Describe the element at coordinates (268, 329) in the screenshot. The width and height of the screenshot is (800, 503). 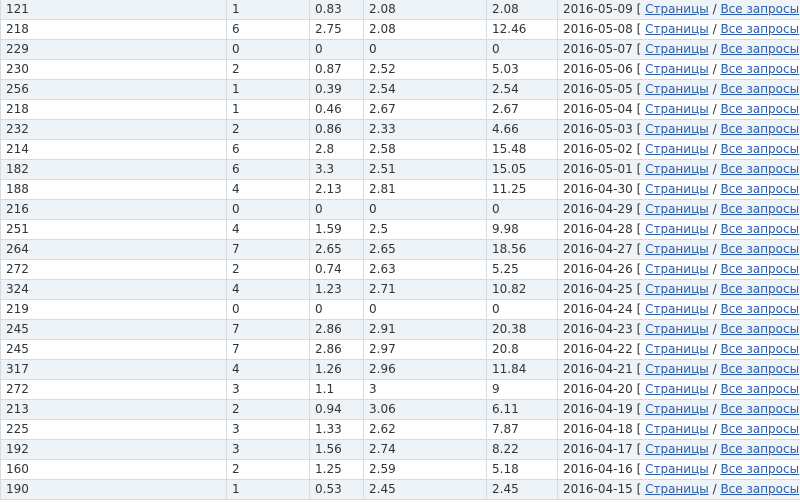
I see `table-cell-c2: 7` at that location.